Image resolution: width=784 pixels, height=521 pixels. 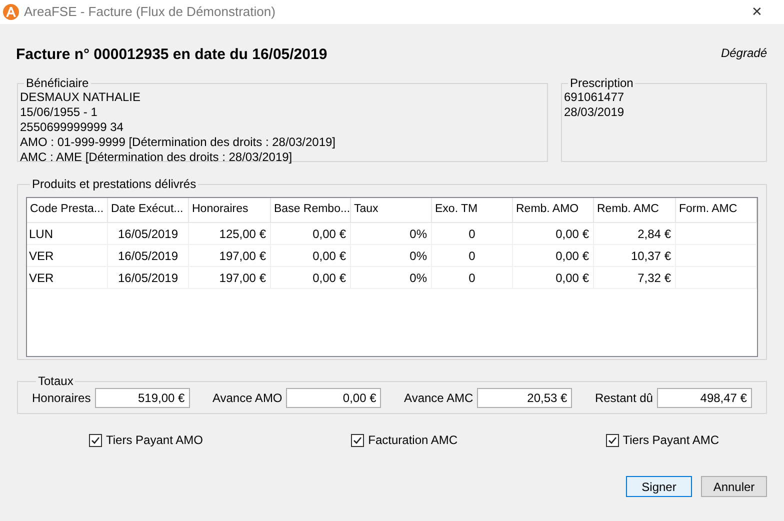 What do you see at coordinates (57, 83) in the screenshot?
I see `group-title: Bénéficiaire` at bounding box center [57, 83].